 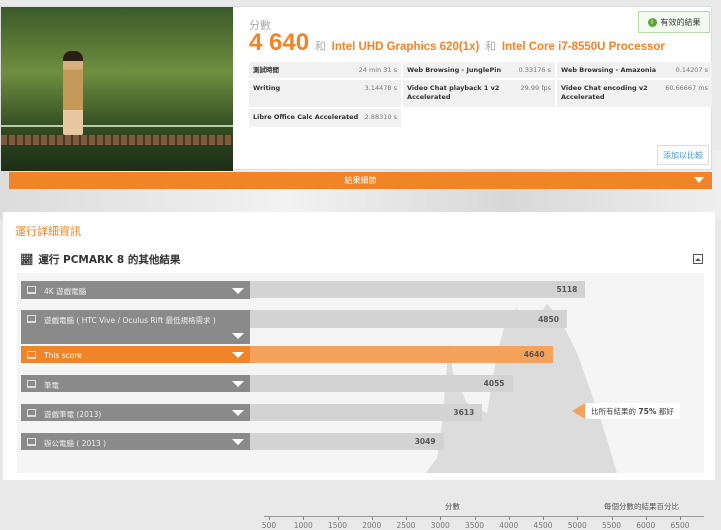 What do you see at coordinates (266, 70) in the screenshot?
I see `detail-name: 測試時間` at bounding box center [266, 70].